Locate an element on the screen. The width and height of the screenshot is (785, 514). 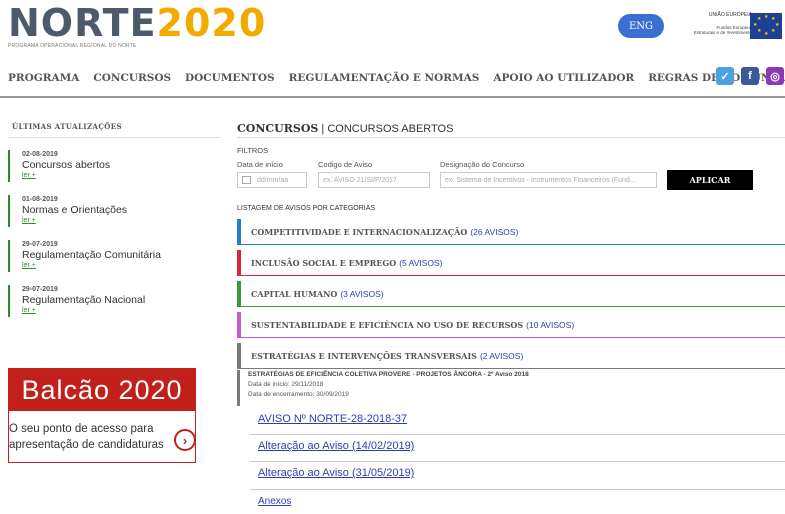
balcao-line2: apresentação de candidaturas is located at coordinates (86, 445).